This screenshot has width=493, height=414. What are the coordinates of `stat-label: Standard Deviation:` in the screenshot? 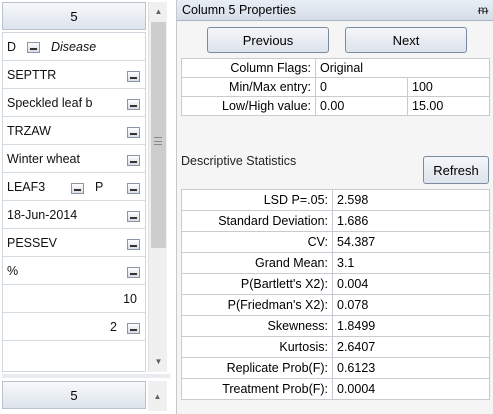 It's located at (257, 221).